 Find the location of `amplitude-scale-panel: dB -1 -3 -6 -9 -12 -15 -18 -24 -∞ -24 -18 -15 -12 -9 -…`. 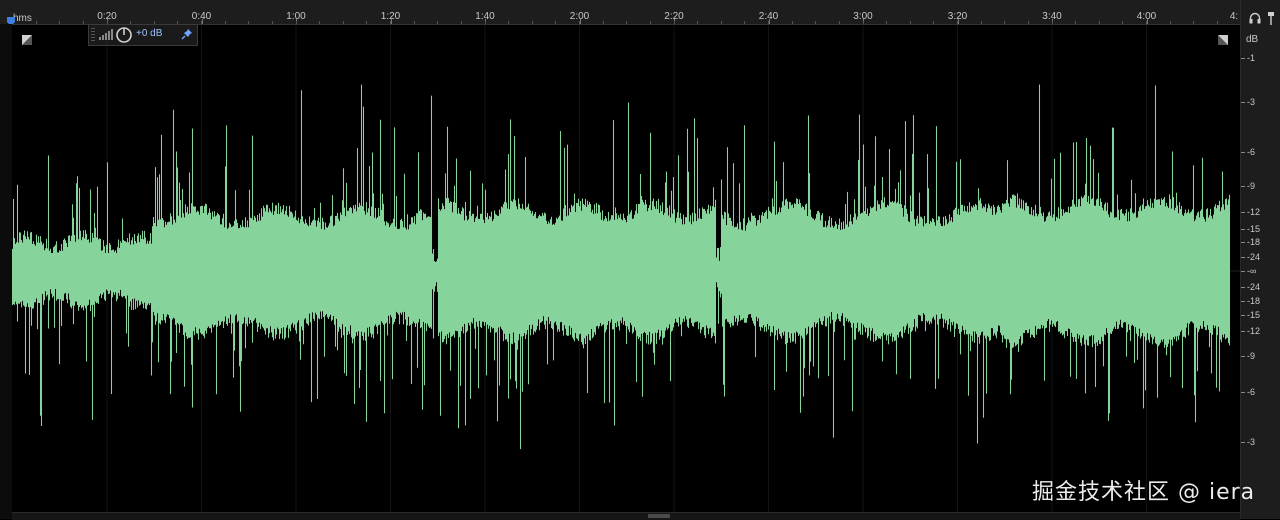

amplitude-scale-panel: dB -1 -3 -6 -9 -12 -15 -18 -24 -∞ -24 -18 -15 -12 -9 -… is located at coordinates (1260, 259).